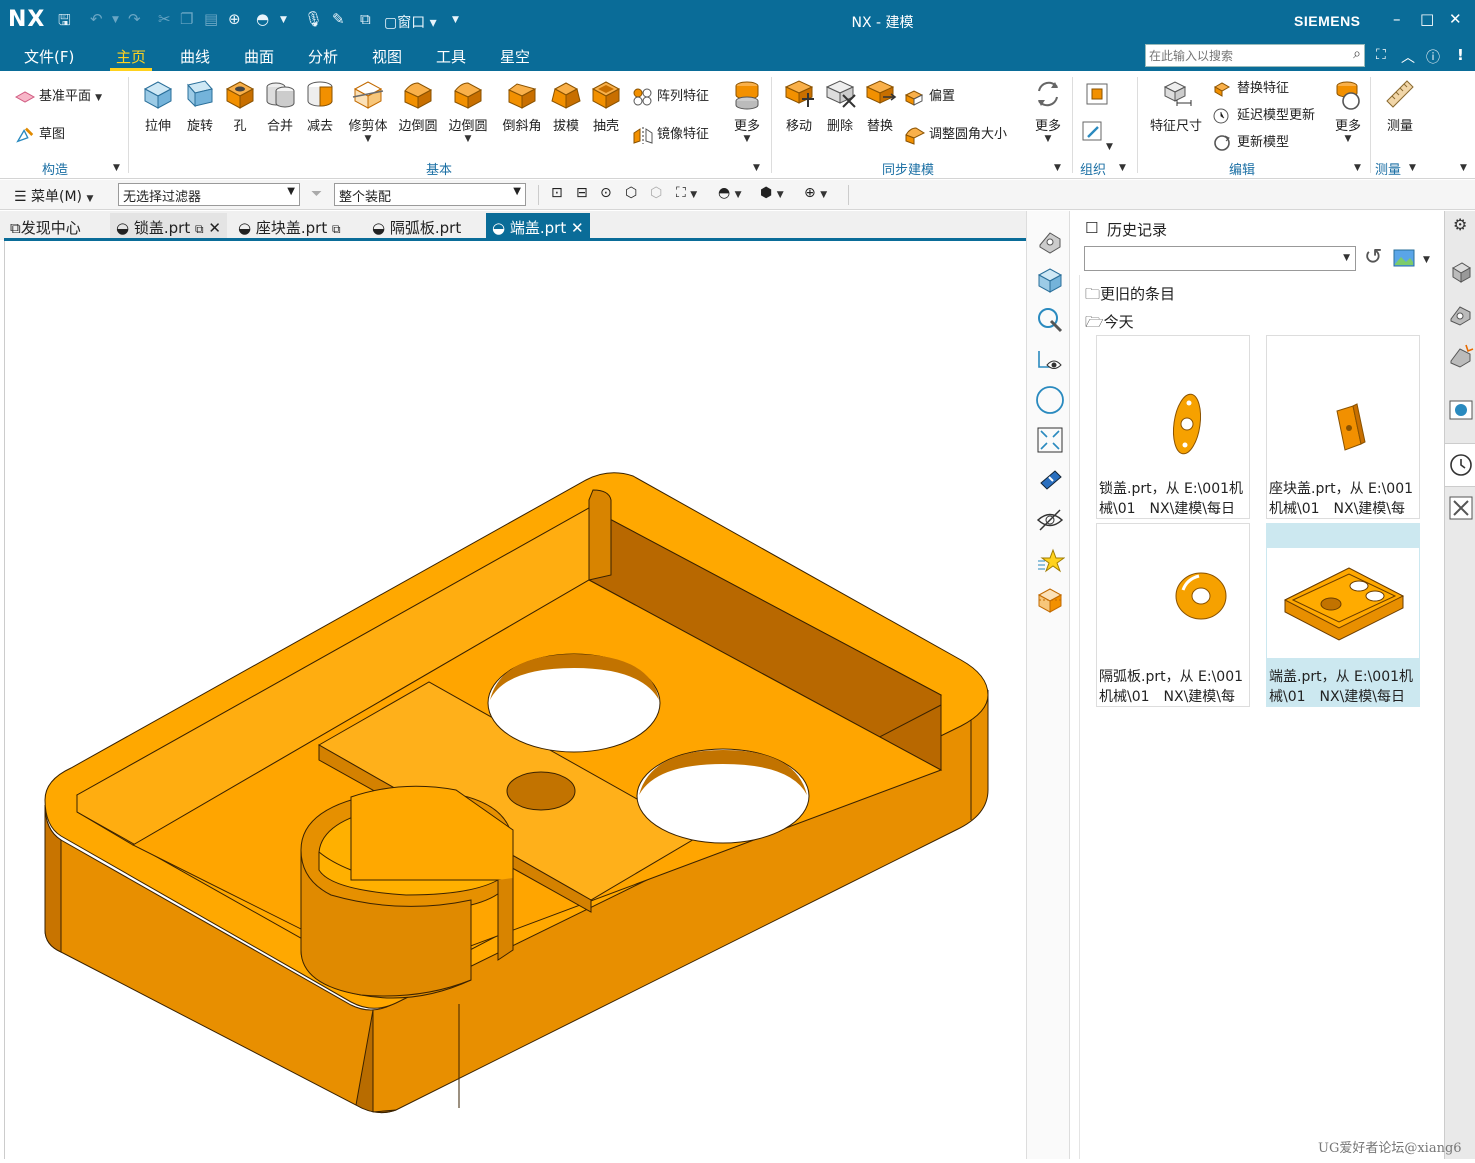 Image resolution: width=1475 pixels, height=1163 pixels. I want to click on tree-today: 🗁今天, so click(1109, 324).